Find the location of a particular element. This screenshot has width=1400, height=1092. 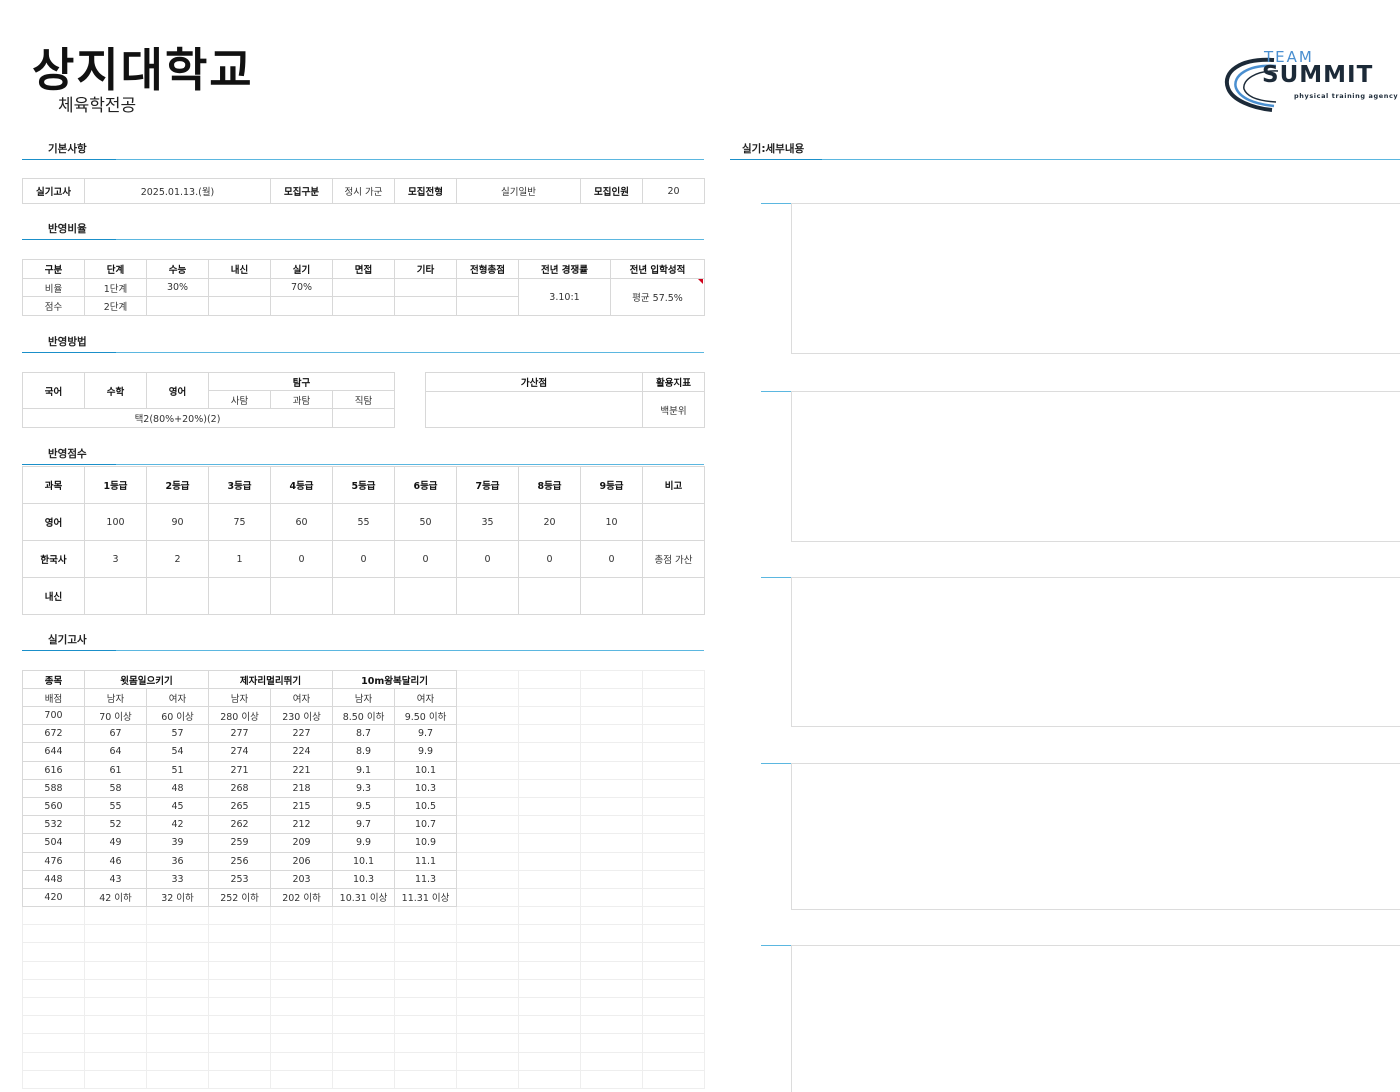

section-practical: 실기고사 is located at coordinates (363, 642).